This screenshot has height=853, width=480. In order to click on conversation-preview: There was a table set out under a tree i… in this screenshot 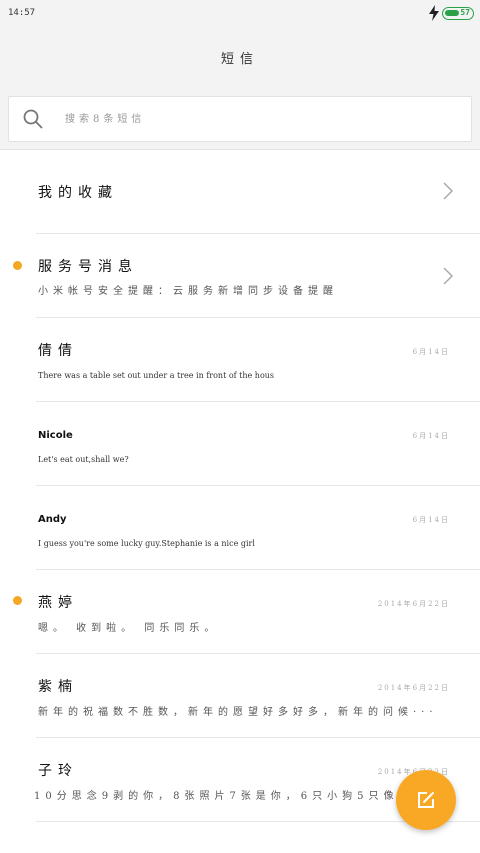, I will do `click(156, 375)`.